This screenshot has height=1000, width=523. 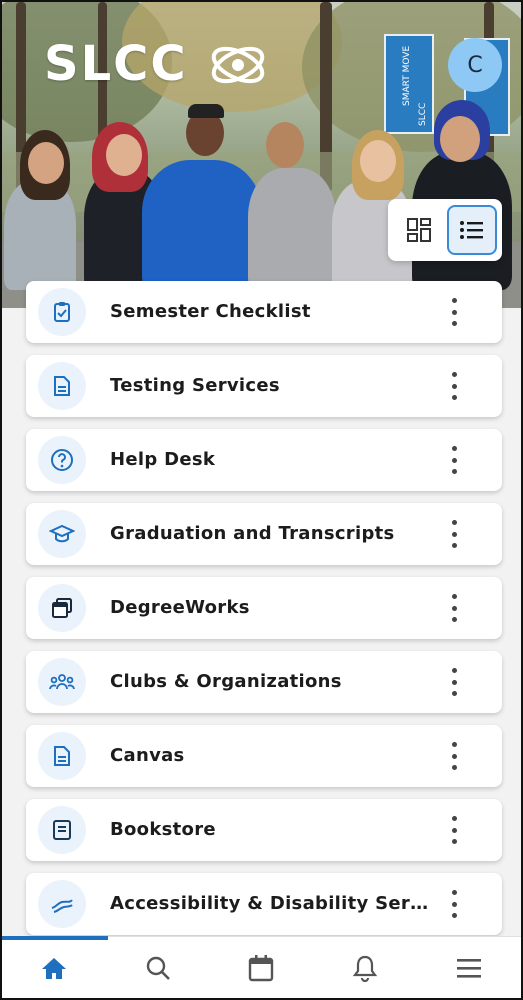 I want to click on active-tab-indicator, so click(x=55, y=938).